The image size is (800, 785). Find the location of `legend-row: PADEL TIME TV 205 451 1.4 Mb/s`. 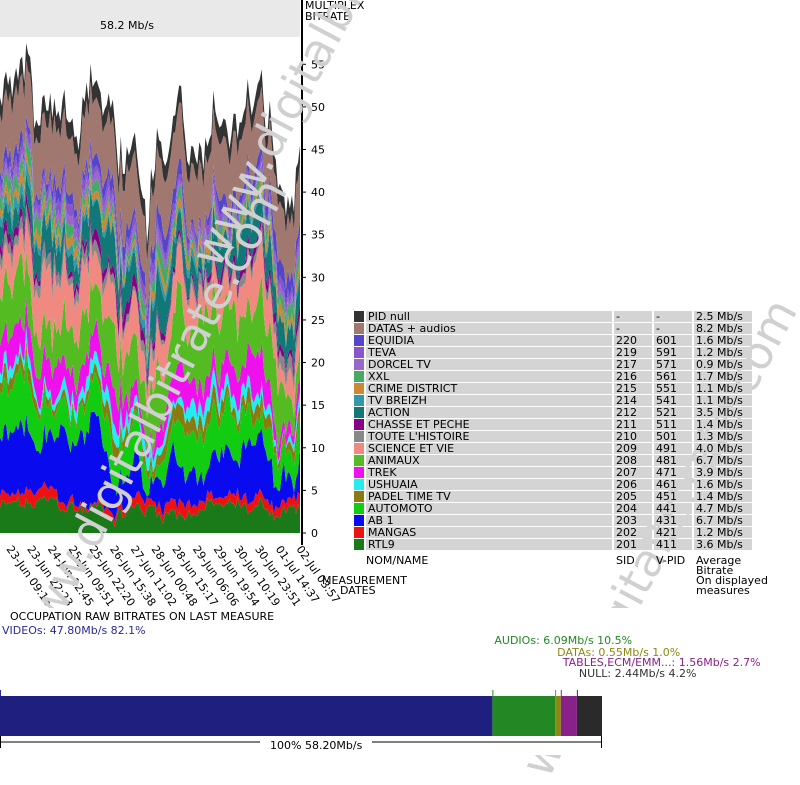

legend-row: PADEL TIME TV 205 451 1.4 Mb/s is located at coordinates (553, 496).